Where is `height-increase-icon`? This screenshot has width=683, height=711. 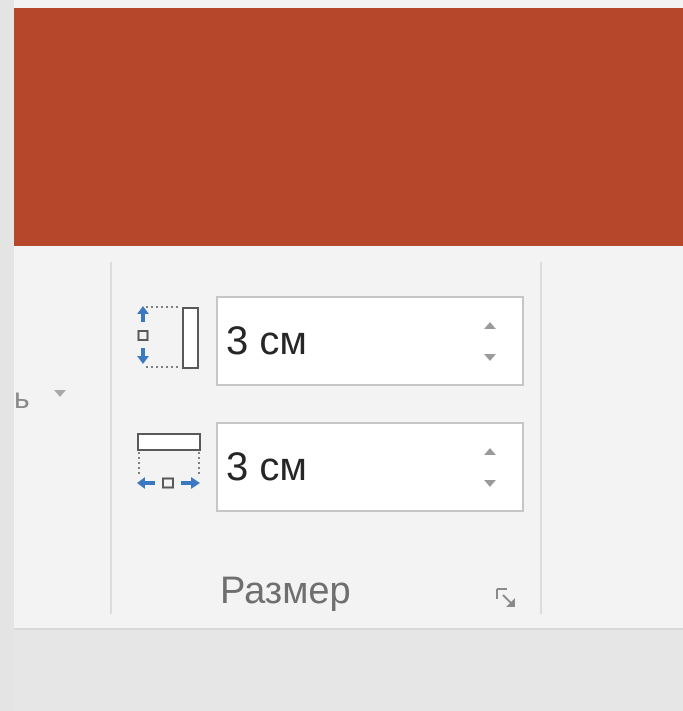
height-increase-icon is located at coordinates (490, 326).